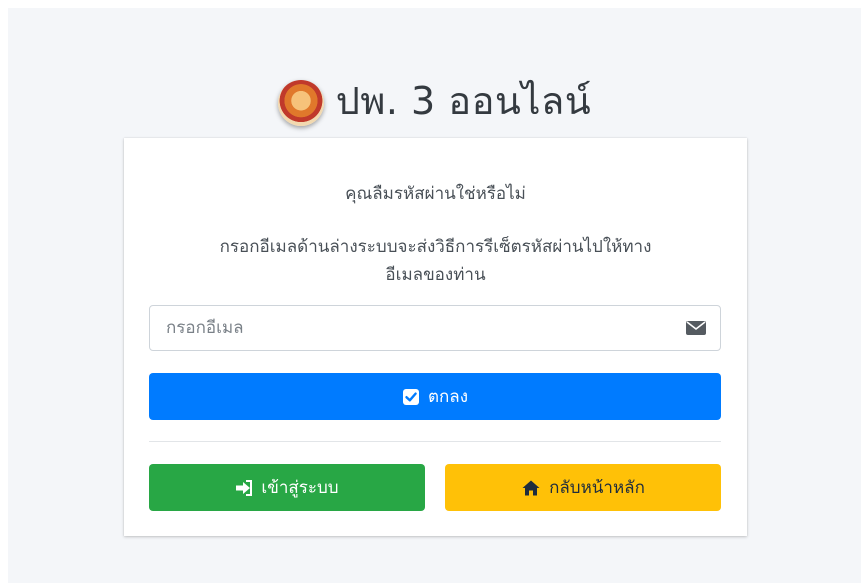  I want to click on login-button-label: เข้าสู่ระบบ, so click(300, 488).